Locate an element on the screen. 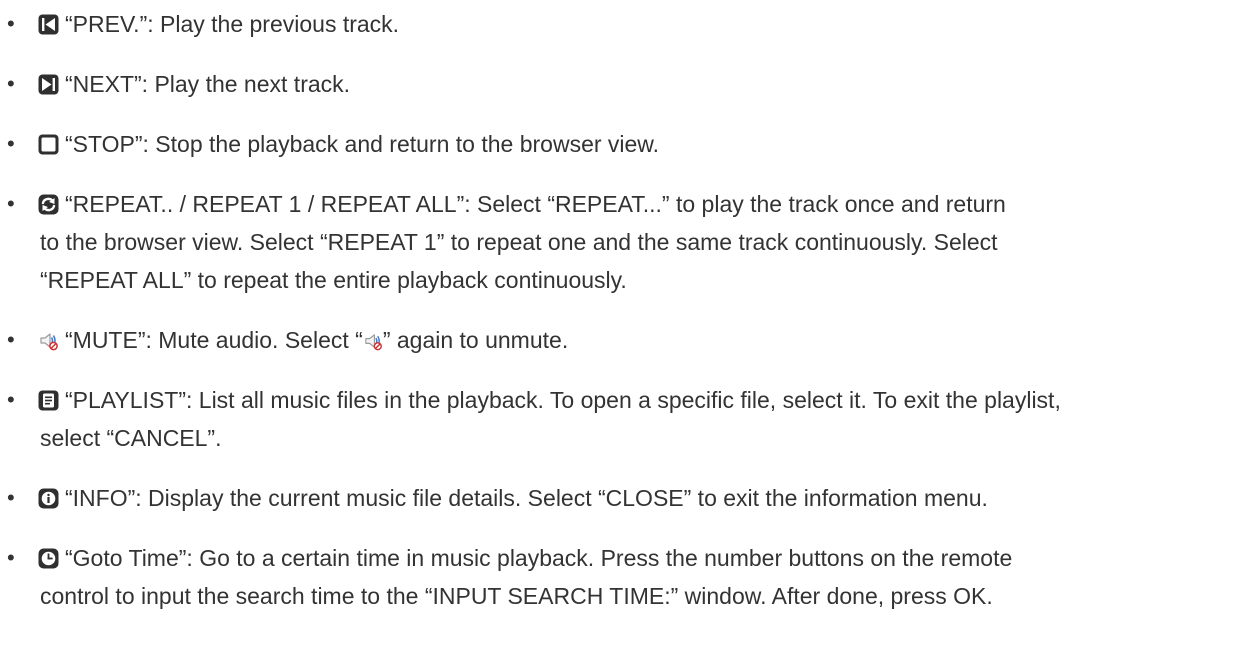 The height and width of the screenshot is (663, 1245). list-item-text: “PREV.”: Play the previous track. is located at coordinates (232, 24).